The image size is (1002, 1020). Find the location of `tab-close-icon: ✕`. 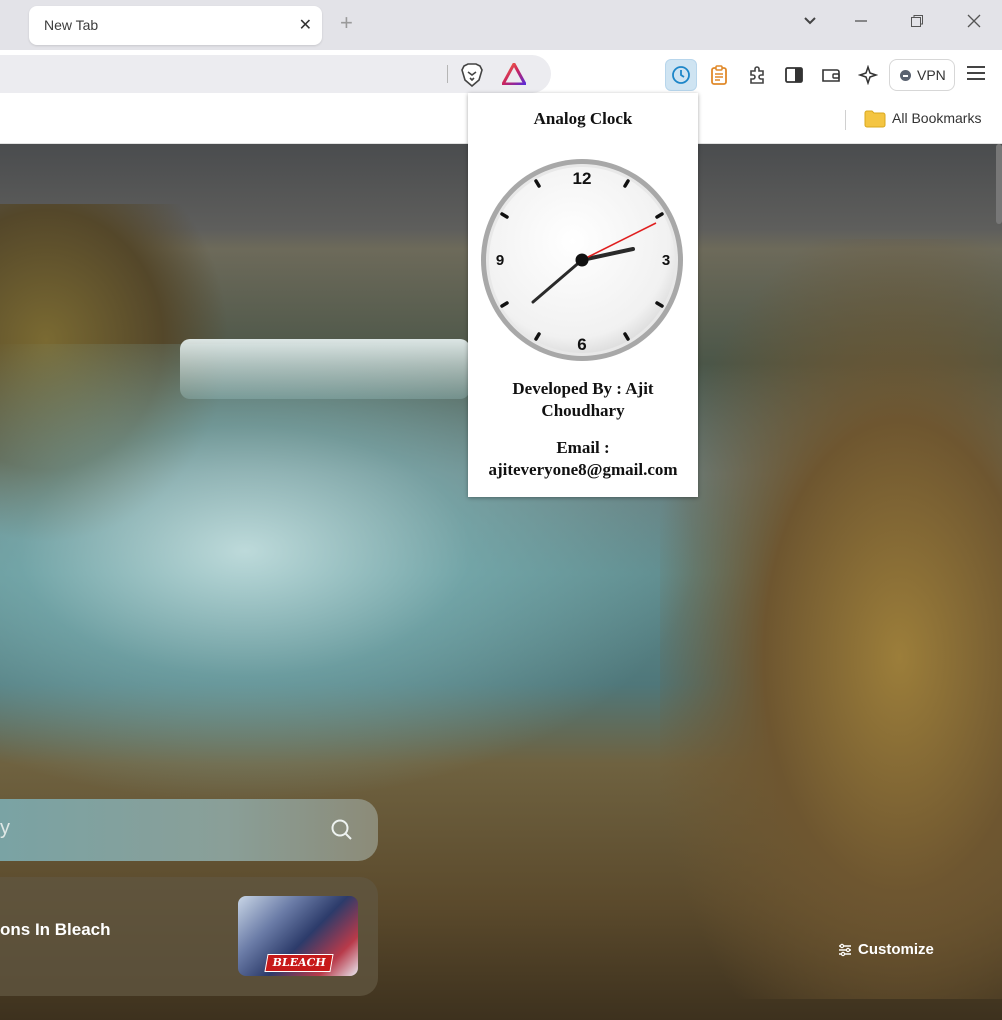

tab-close-icon: ✕ is located at coordinates (305, 25).